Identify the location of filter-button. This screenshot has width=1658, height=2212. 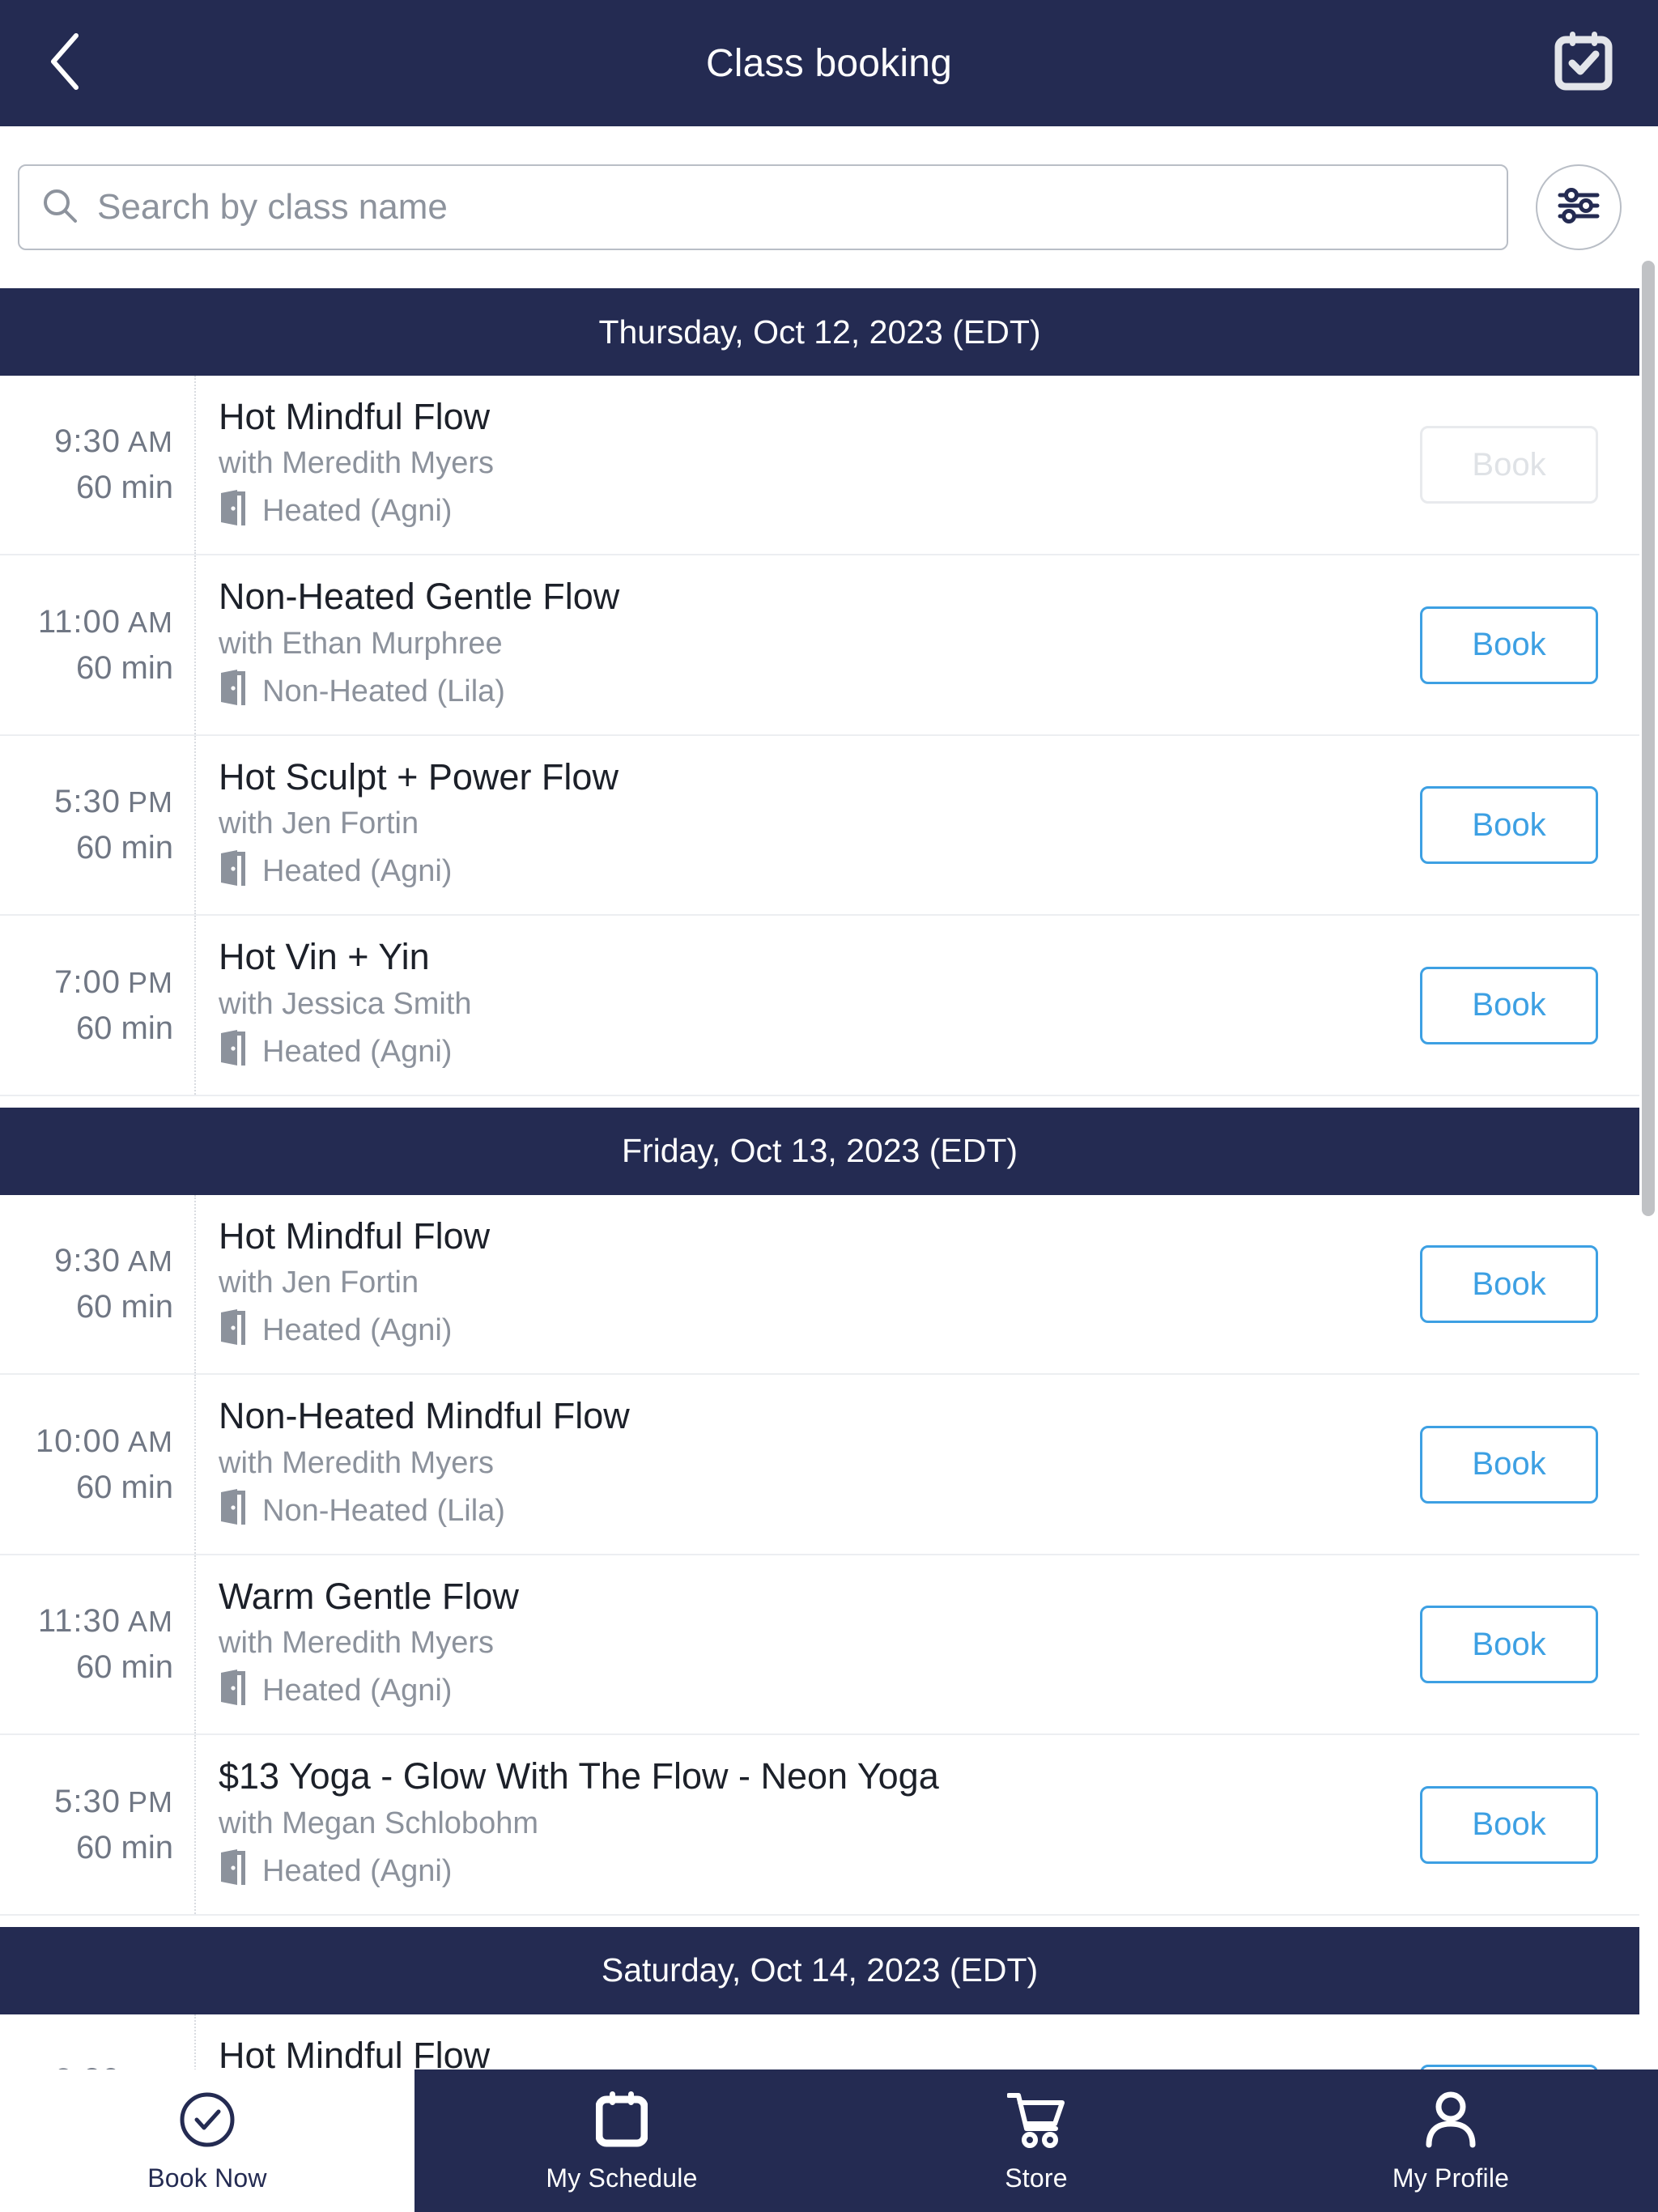
(1579, 207).